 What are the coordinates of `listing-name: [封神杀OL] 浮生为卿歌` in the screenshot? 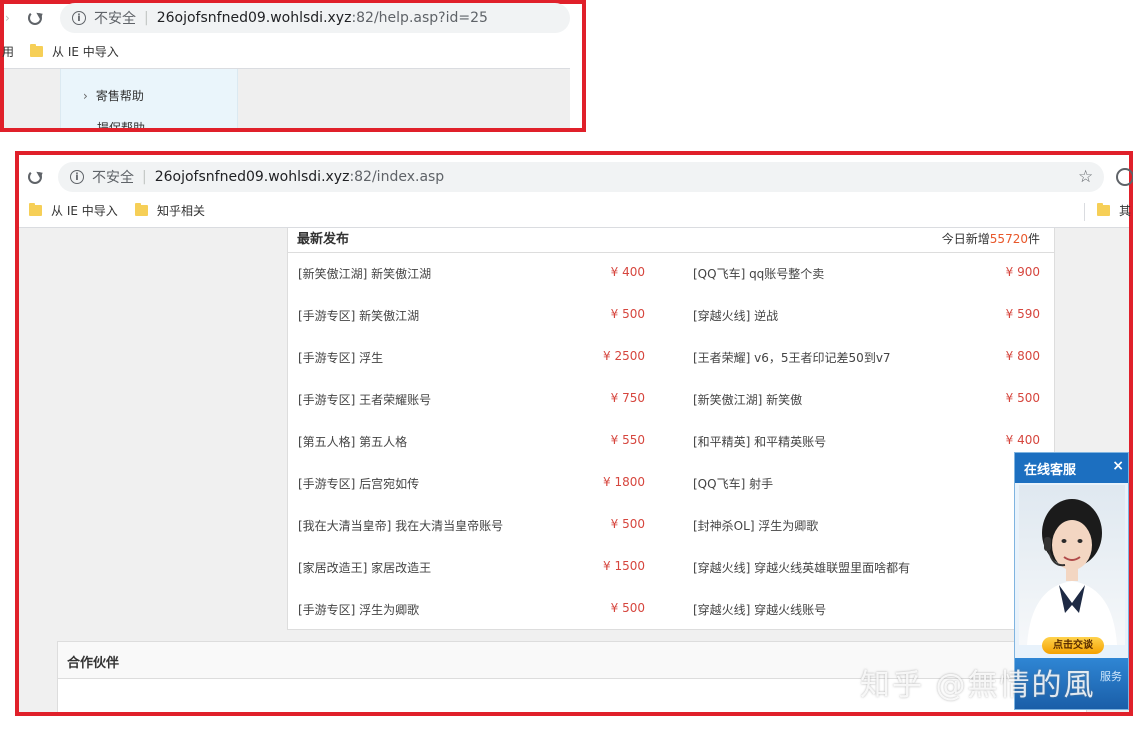 It's located at (755, 526).